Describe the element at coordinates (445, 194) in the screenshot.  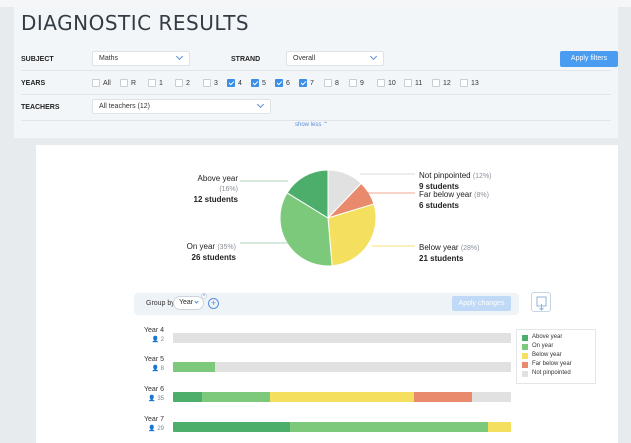
I see `far-label: Far below year` at that location.